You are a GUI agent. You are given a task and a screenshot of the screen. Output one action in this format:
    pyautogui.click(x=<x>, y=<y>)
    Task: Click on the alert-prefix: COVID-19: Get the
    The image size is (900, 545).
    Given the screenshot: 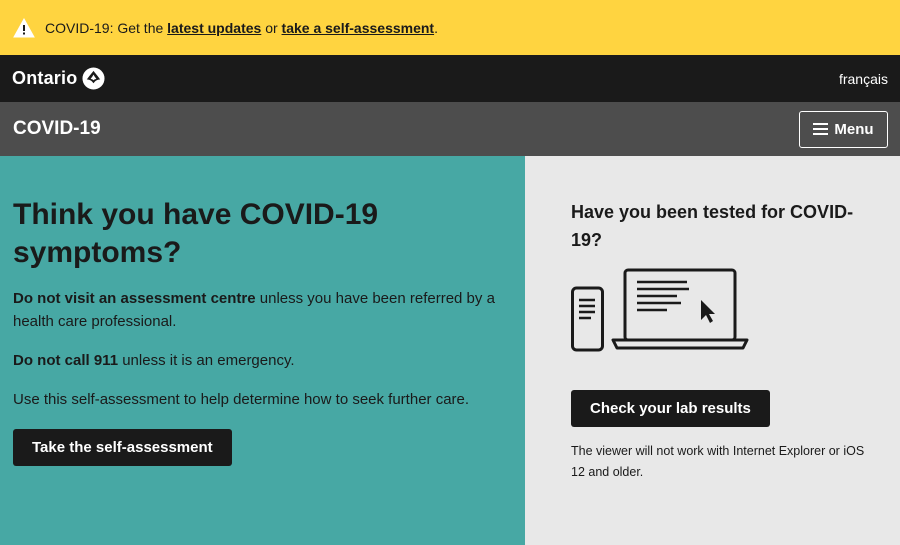 What is the action you would take?
    pyautogui.click(x=106, y=27)
    